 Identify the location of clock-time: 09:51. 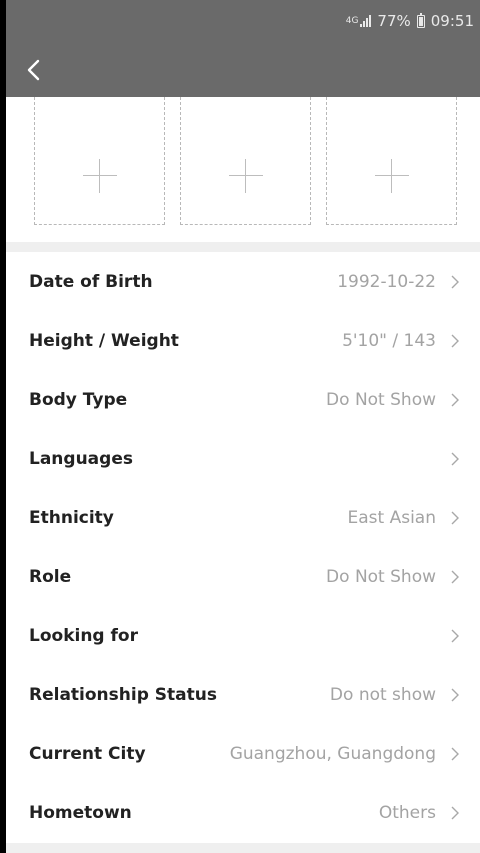
(452, 21).